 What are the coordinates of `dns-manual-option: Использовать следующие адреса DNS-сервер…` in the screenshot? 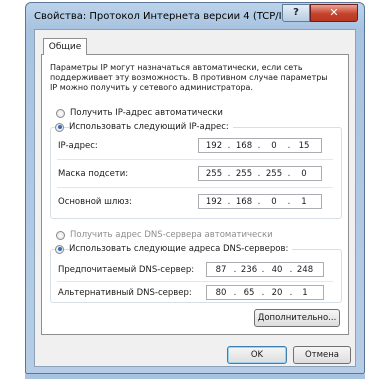 It's located at (174, 249).